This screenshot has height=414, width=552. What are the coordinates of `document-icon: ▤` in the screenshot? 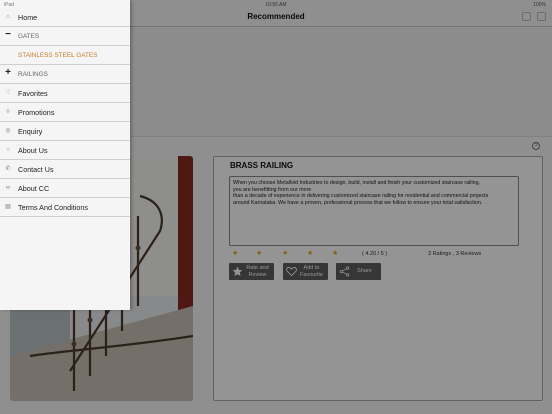 It's located at (8, 207).